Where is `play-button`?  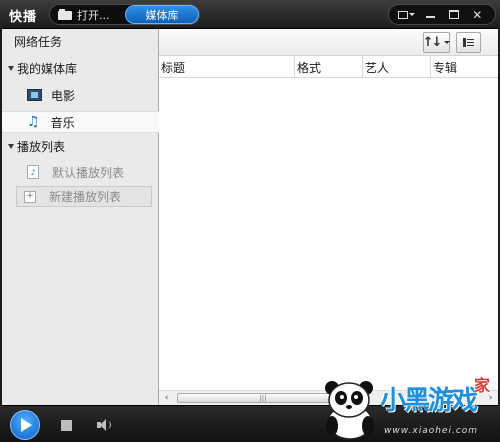 play-button is located at coordinates (25, 425).